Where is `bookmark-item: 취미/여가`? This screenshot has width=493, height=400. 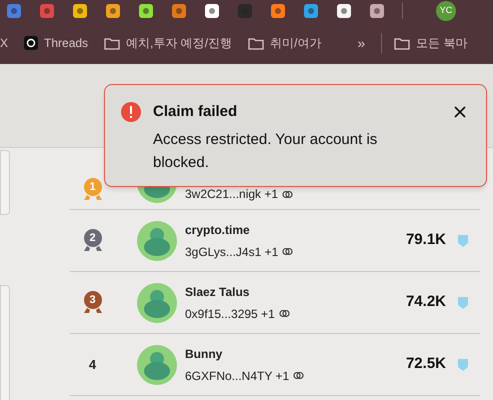 bookmark-item: 취미/여가 is located at coordinates (285, 43).